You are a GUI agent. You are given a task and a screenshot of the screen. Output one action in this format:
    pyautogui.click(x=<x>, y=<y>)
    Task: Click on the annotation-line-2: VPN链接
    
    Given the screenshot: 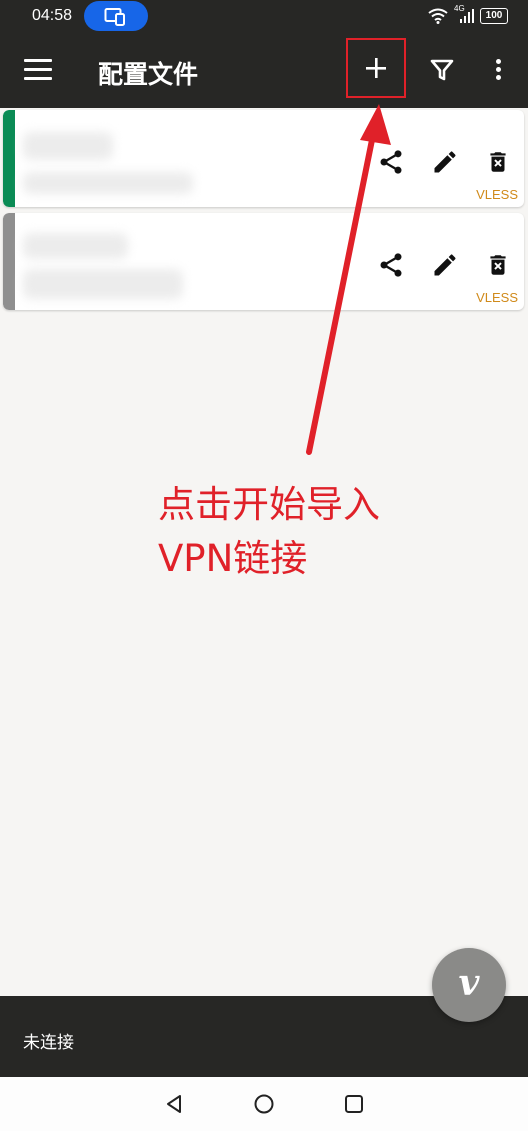 What is the action you would take?
    pyautogui.click(x=233, y=558)
    